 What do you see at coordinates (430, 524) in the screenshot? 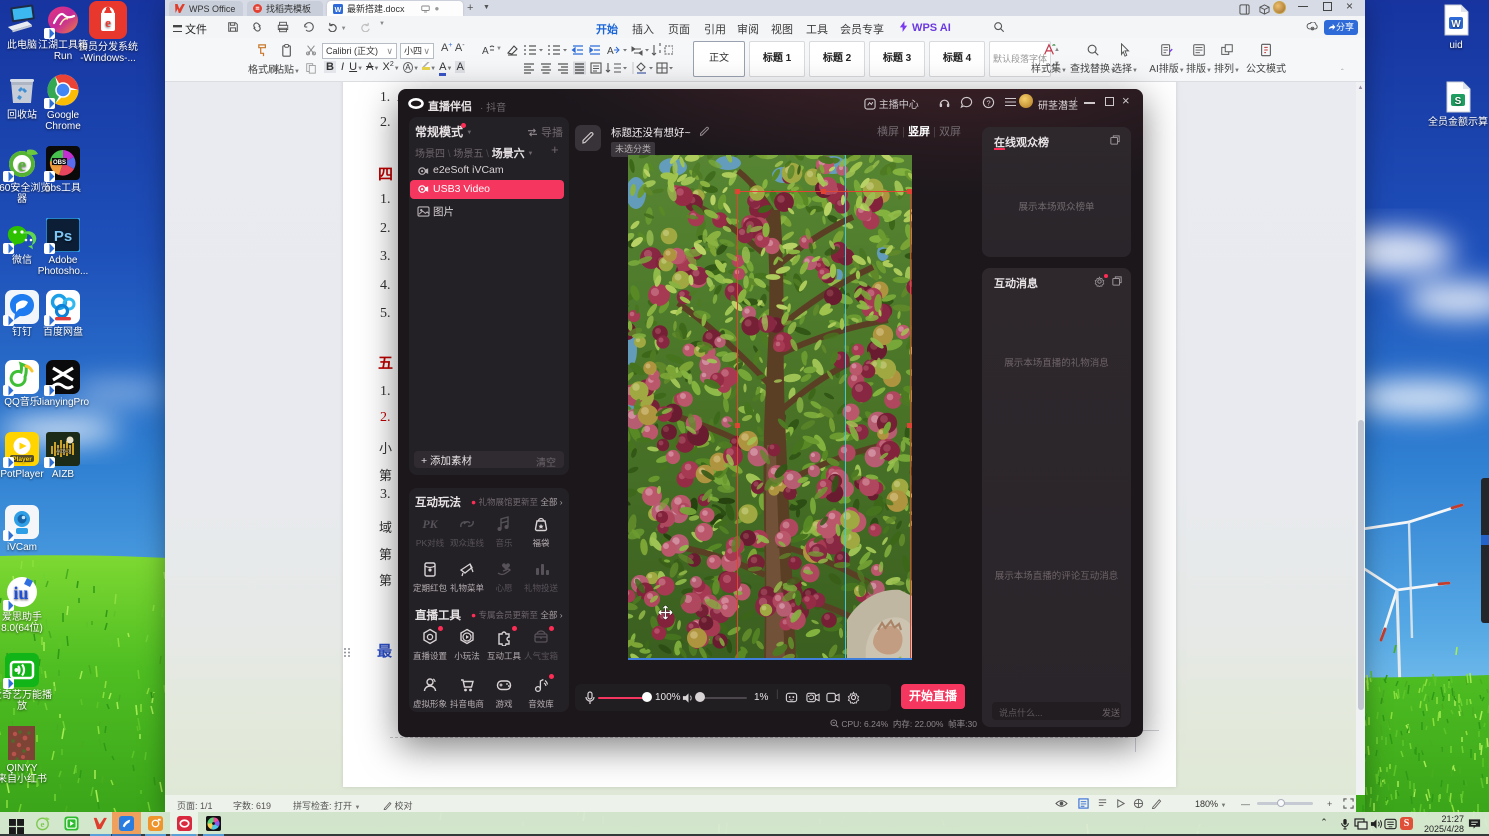
I see `svg-text: PK` at bounding box center [430, 524].